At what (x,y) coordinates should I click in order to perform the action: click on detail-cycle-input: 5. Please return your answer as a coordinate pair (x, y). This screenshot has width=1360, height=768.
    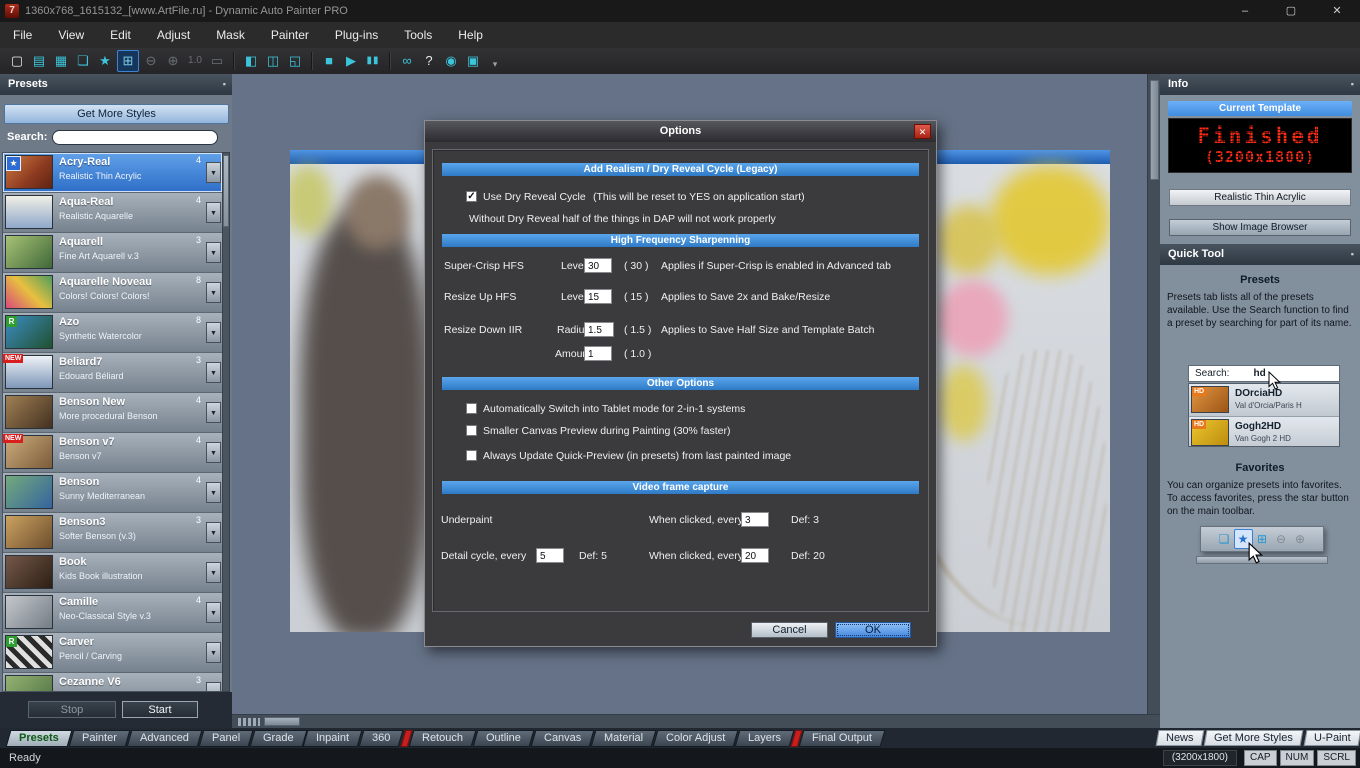
    Looking at the image, I should click on (550, 555).